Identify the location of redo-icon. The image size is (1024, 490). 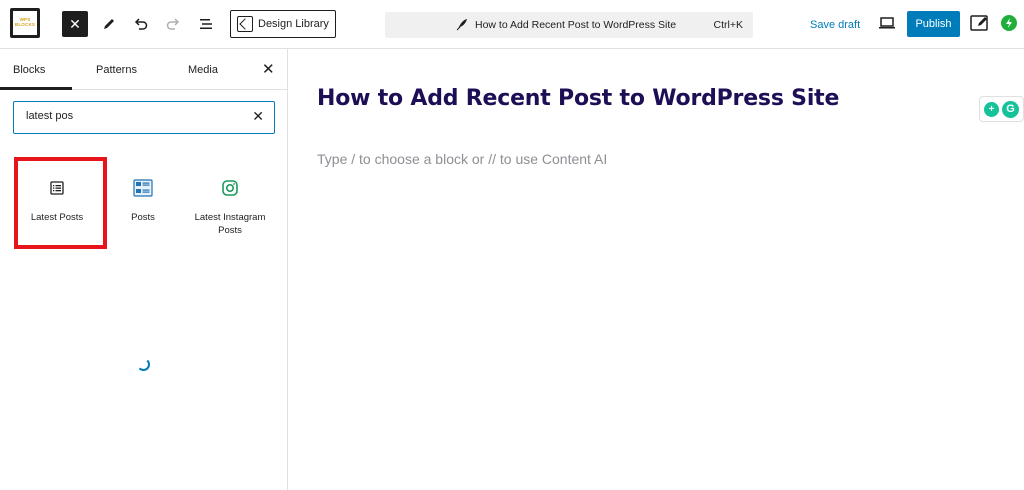
(173, 24).